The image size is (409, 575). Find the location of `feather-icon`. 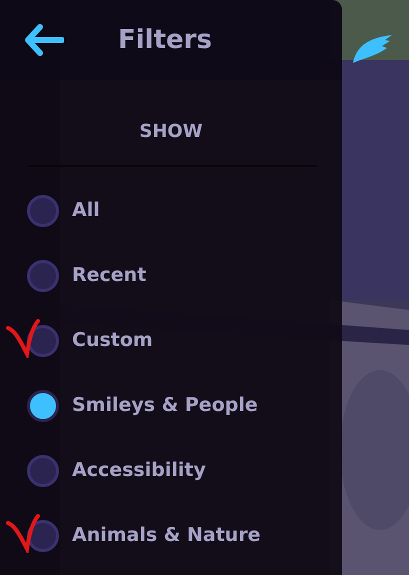

feather-icon is located at coordinates (372, 49).